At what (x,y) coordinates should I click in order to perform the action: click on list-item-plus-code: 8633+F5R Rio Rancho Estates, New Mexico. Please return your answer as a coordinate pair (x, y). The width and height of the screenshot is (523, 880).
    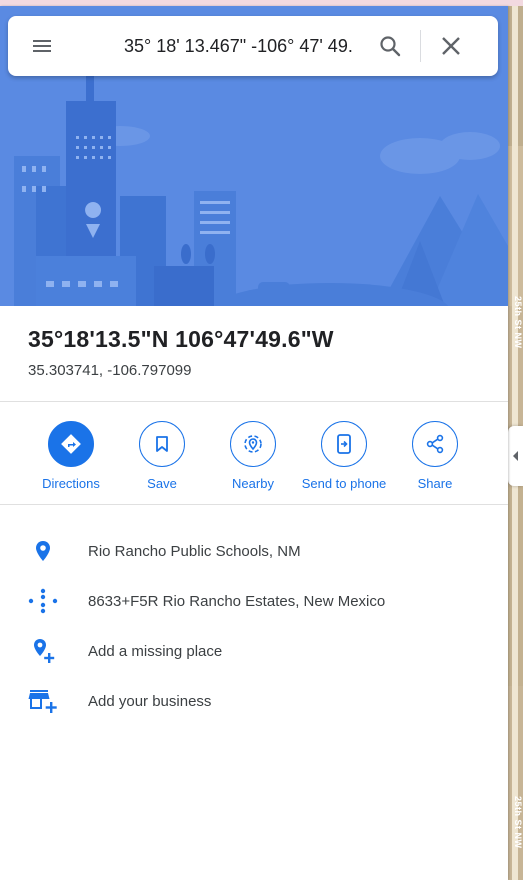
    Looking at the image, I should click on (254, 601).